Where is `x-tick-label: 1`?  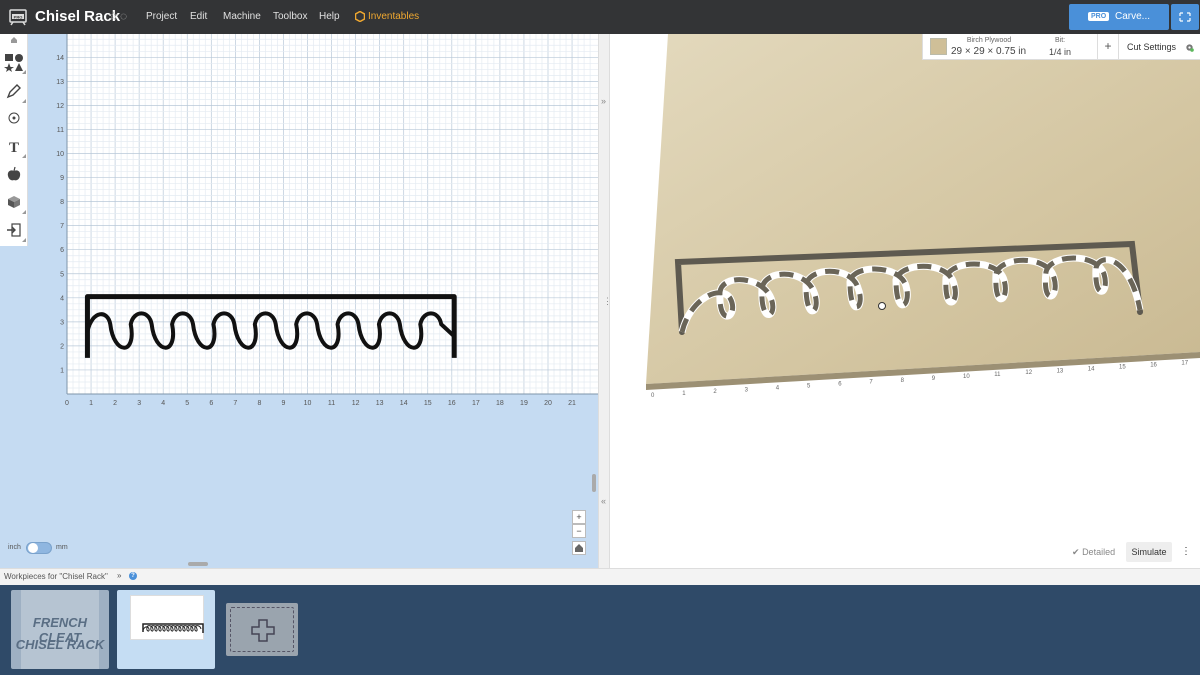 x-tick-label: 1 is located at coordinates (91, 403).